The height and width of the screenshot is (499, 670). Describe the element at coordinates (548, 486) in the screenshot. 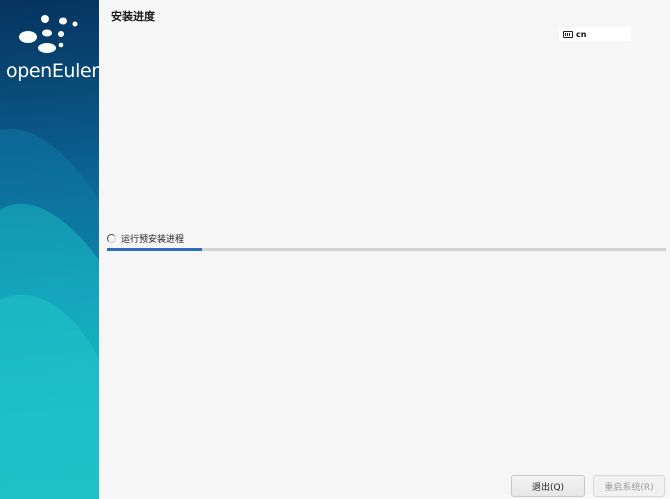

I see `quit-button: 退出(Q)` at that location.